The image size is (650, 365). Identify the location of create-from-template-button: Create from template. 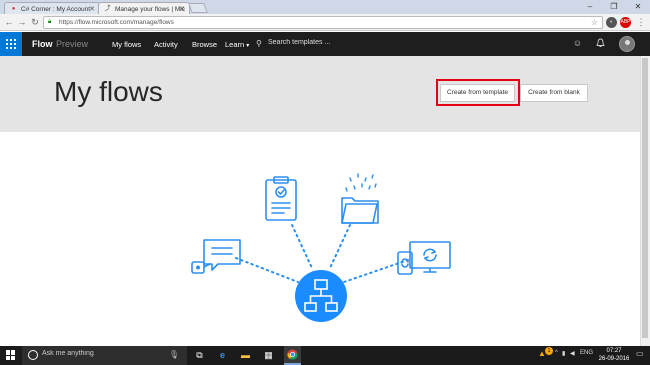
(477, 93).